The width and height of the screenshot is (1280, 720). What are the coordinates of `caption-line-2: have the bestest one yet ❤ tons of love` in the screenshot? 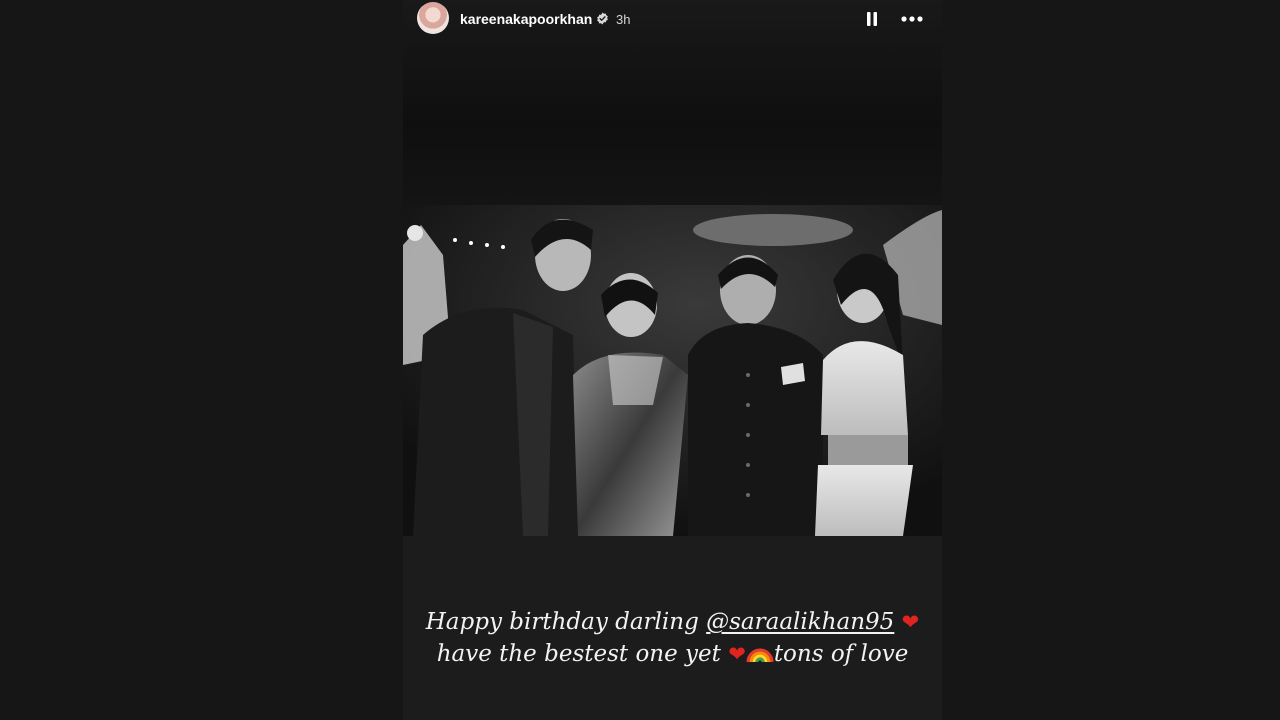 It's located at (672, 654).